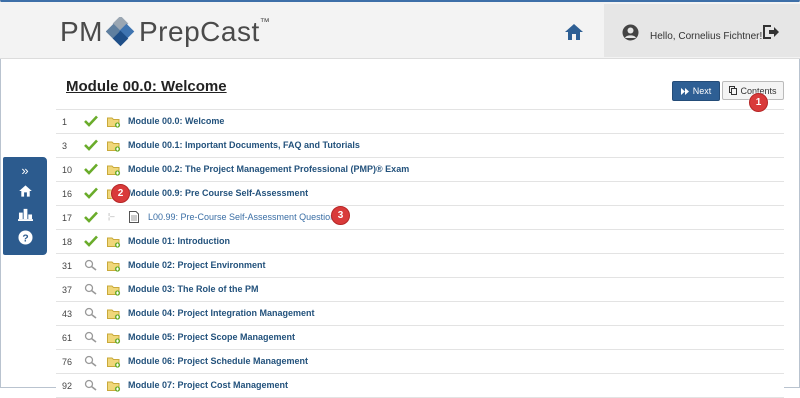 The image size is (800, 398). What do you see at coordinates (420, 242) in the screenshot?
I see `module-row: 18 Module 01: Introduction` at bounding box center [420, 242].